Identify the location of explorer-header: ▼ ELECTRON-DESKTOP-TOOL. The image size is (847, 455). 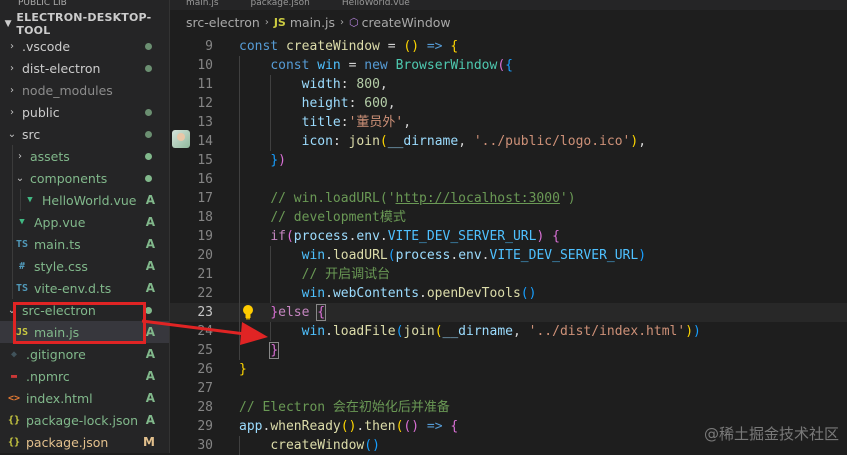
(84, 24).